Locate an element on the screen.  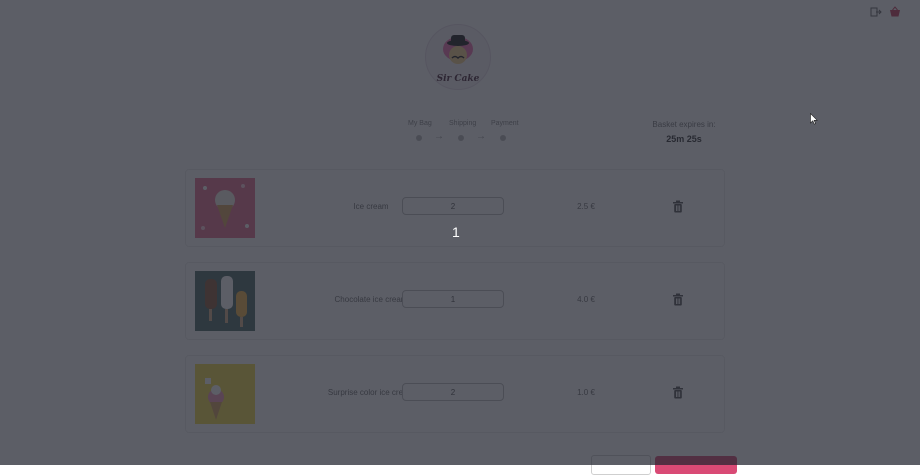
step-dot-my-bag is located at coordinates (419, 138).